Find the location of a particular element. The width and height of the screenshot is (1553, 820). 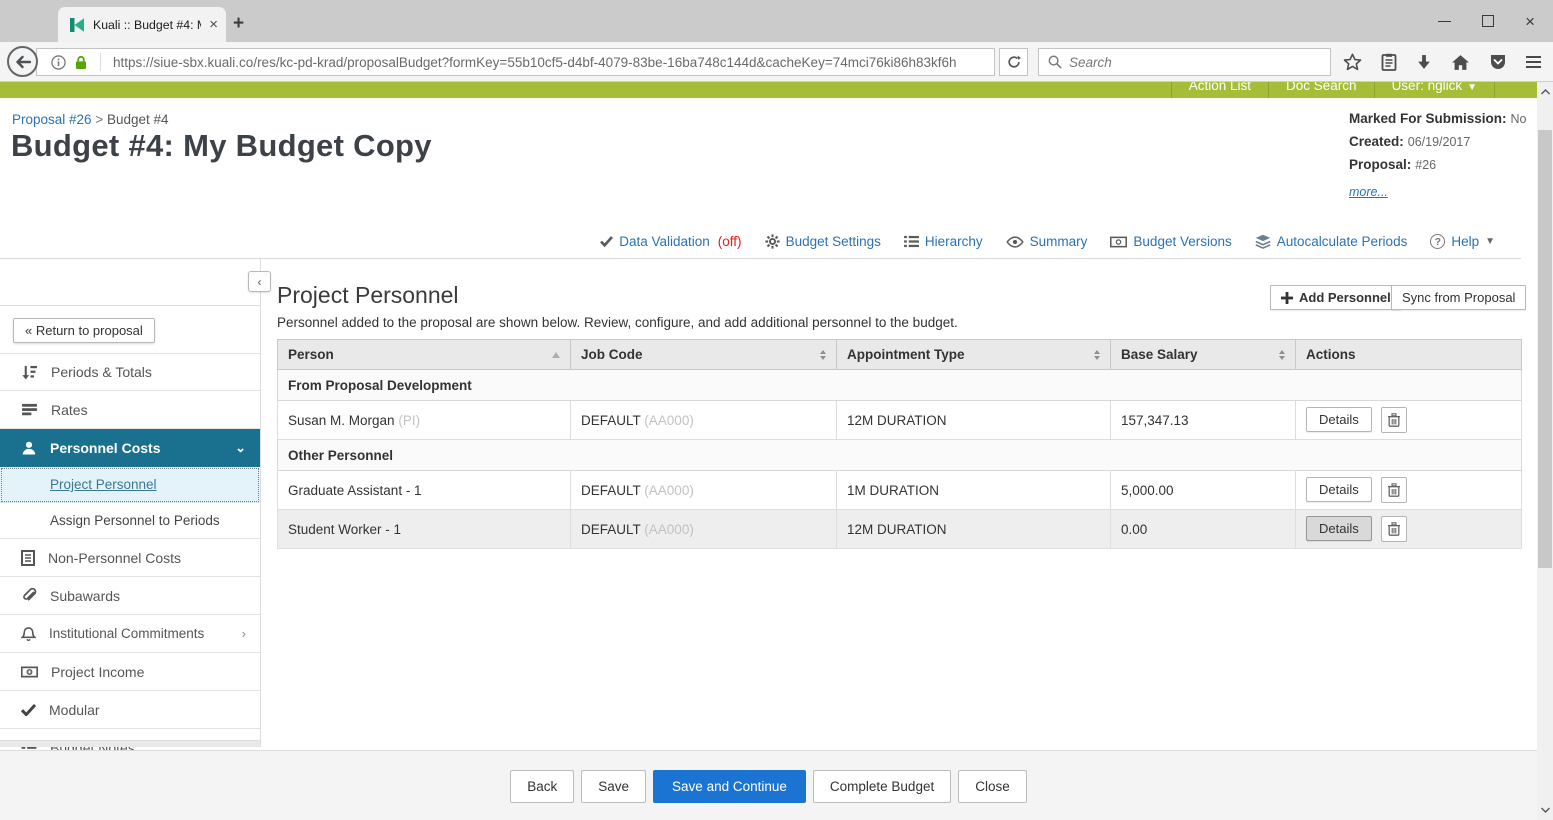

reload-button is located at coordinates (1013, 62).